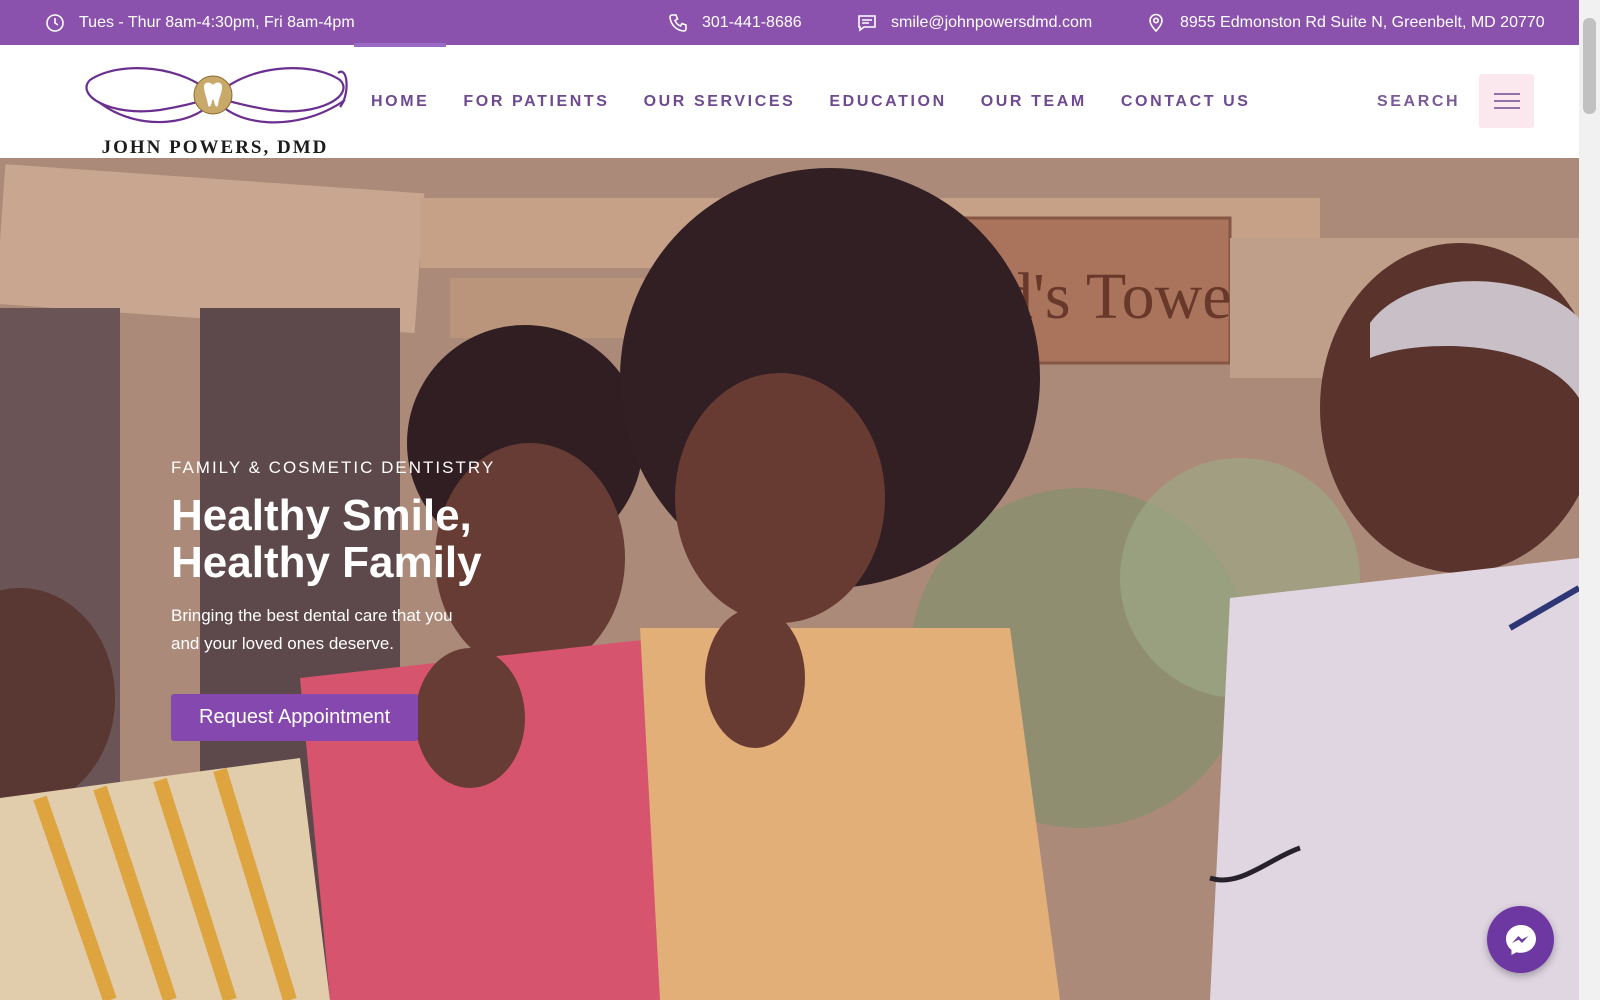 Image resolution: width=1600 pixels, height=1000 pixels. What do you see at coordinates (536, 101) in the screenshot?
I see `nav-for-patients: FOR PATIENTS` at bounding box center [536, 101].